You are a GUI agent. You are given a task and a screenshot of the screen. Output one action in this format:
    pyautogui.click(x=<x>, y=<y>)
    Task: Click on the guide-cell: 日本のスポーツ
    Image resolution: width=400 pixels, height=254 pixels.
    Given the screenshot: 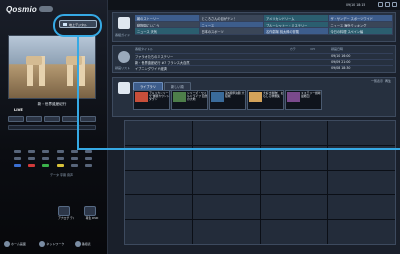 What is the action you would take?
    pyautogui.click(x=231, y=31)
    